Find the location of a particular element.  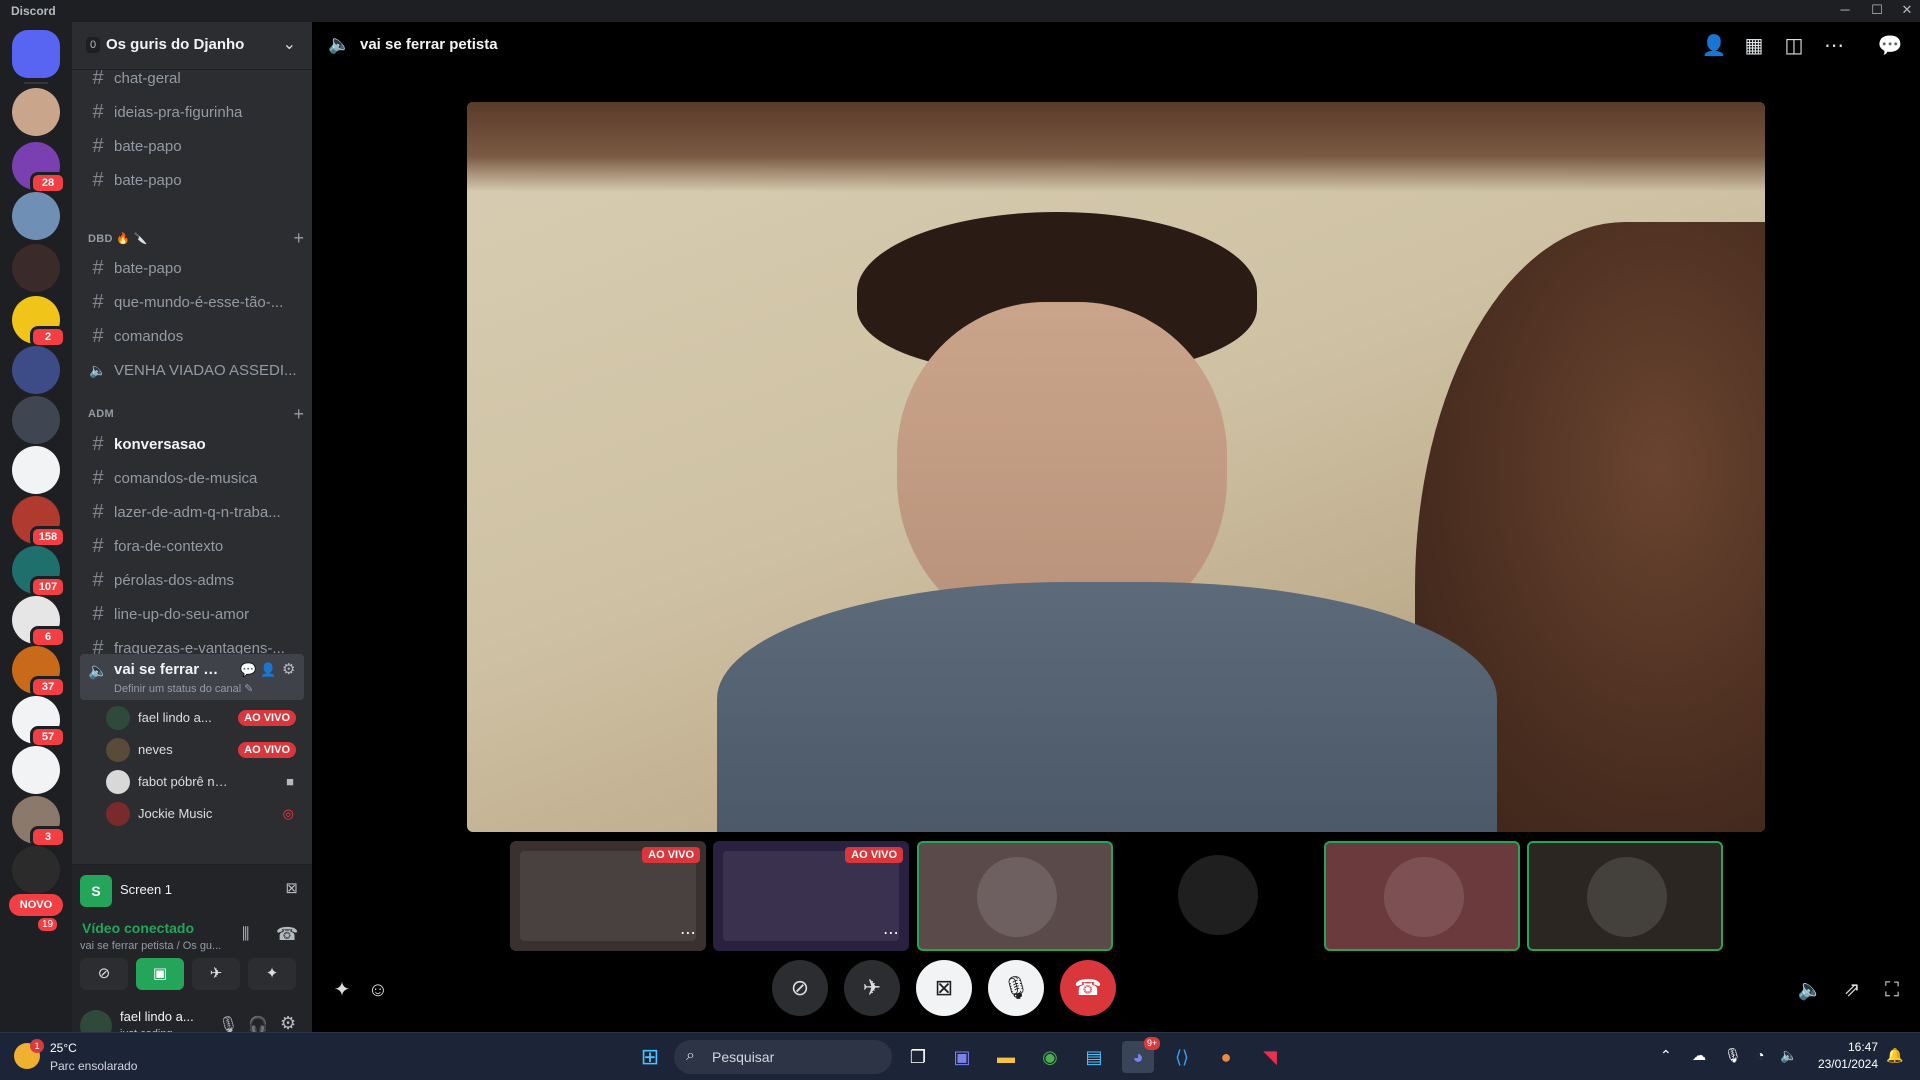

camera-toggle-button: ⊘ is located at coordinates (800, 988).